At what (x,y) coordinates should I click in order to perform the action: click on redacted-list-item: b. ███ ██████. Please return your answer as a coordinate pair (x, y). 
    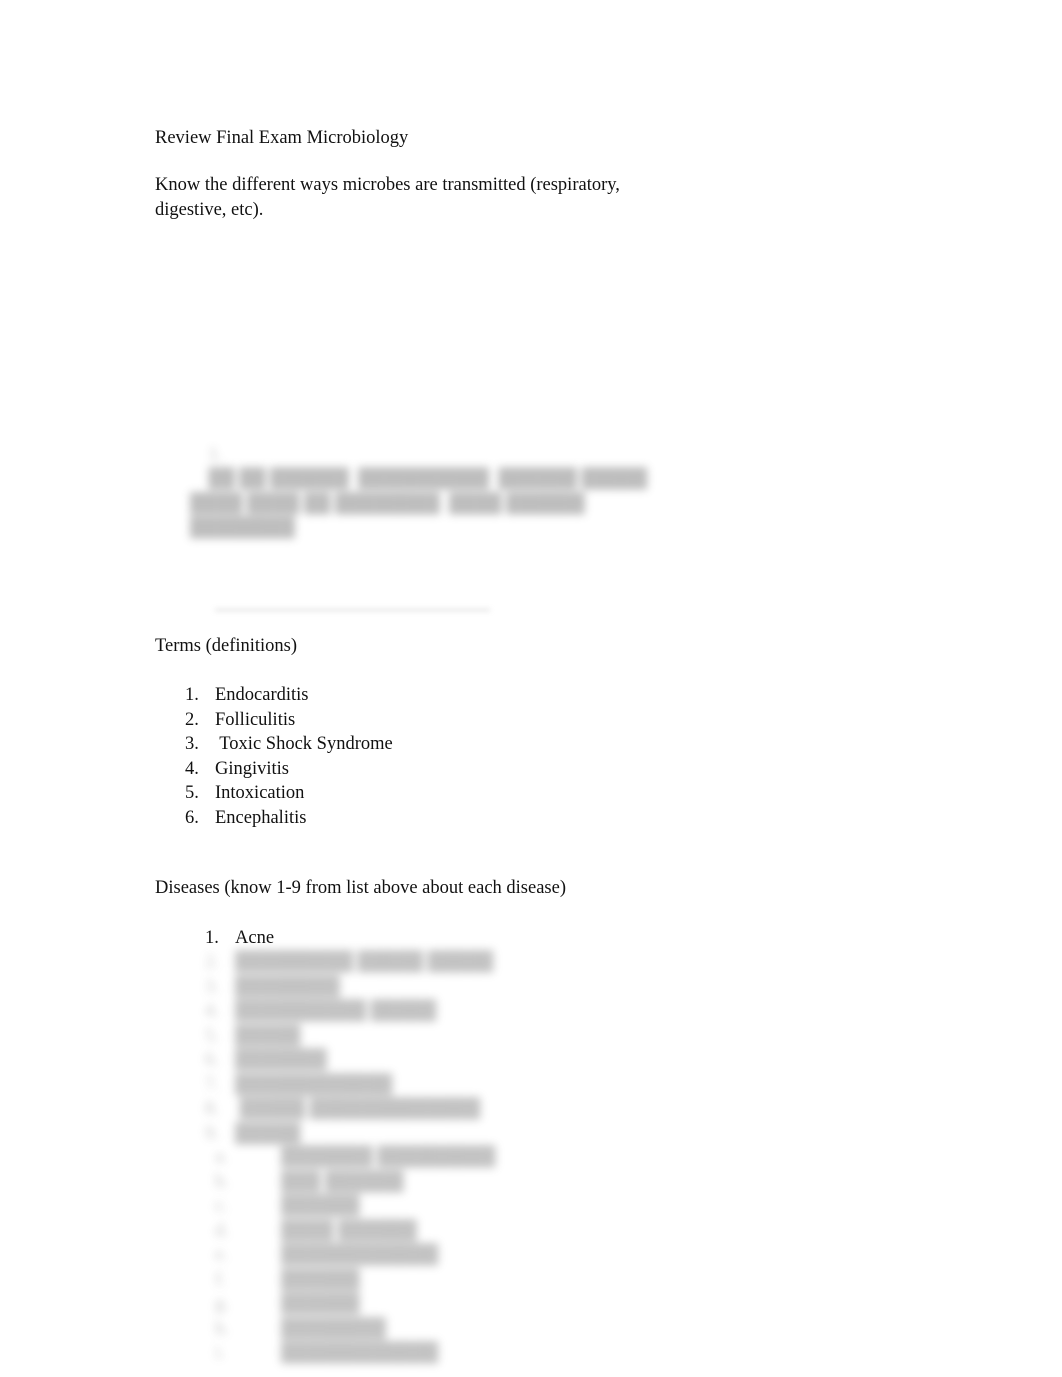
    Looking at the image, I should click on (355, 1182).